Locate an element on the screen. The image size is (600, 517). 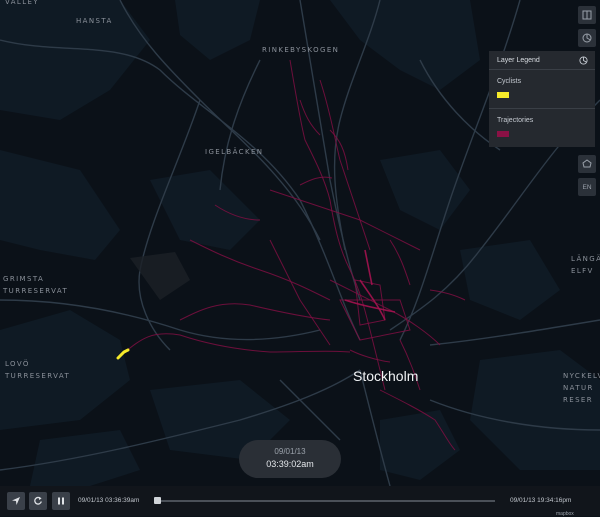
legend-item-label: Cyclists is located at coordinates (509, 81).